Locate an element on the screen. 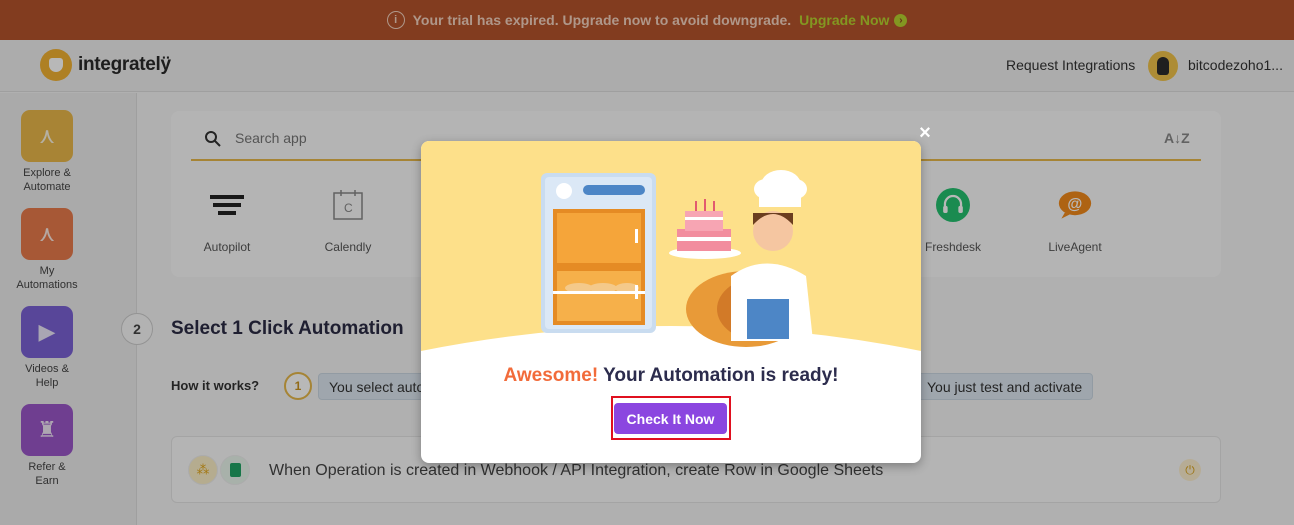 The width and height of the screenshot is (1294, 525). modal-title-highlight: Awesome! is located at coordinates (551, 375).